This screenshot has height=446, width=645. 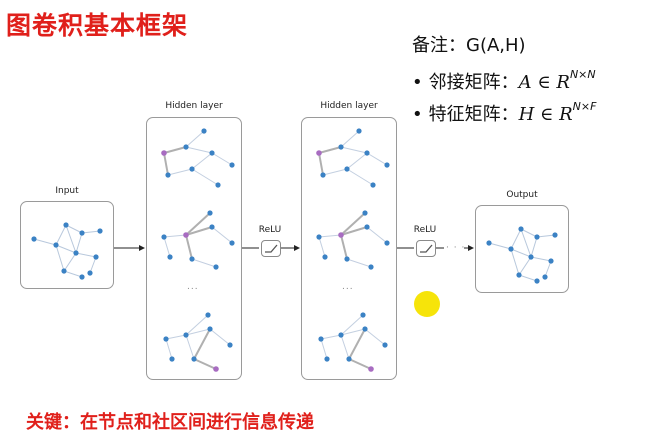 What do you see at coordinates (522, 255) in the screenshot?
I see `output-graph` at bounding box center [522, 255].